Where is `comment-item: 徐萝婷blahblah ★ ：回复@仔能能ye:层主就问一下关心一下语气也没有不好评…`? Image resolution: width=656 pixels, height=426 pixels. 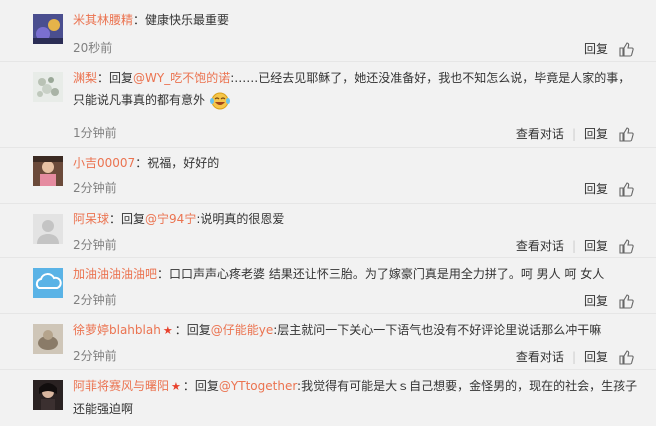 comment-item: 徐萝婷blahblah ★ ：回复@仔能能ye:层主就问一下关心一下语气也没有不好评… is located at coordinates (328, 342).